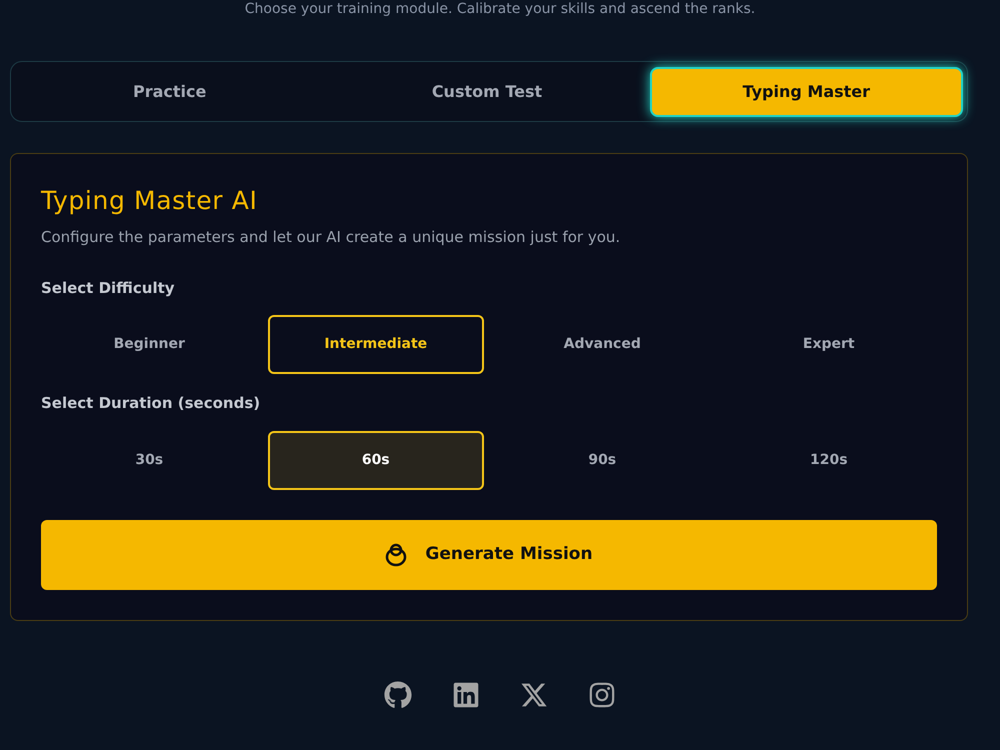 This screenshot has height=750, width=1000. What do you see at coordinates (602, 694) in the screenshot?
I see `instagram-icon` at bounding box center [602, 694].